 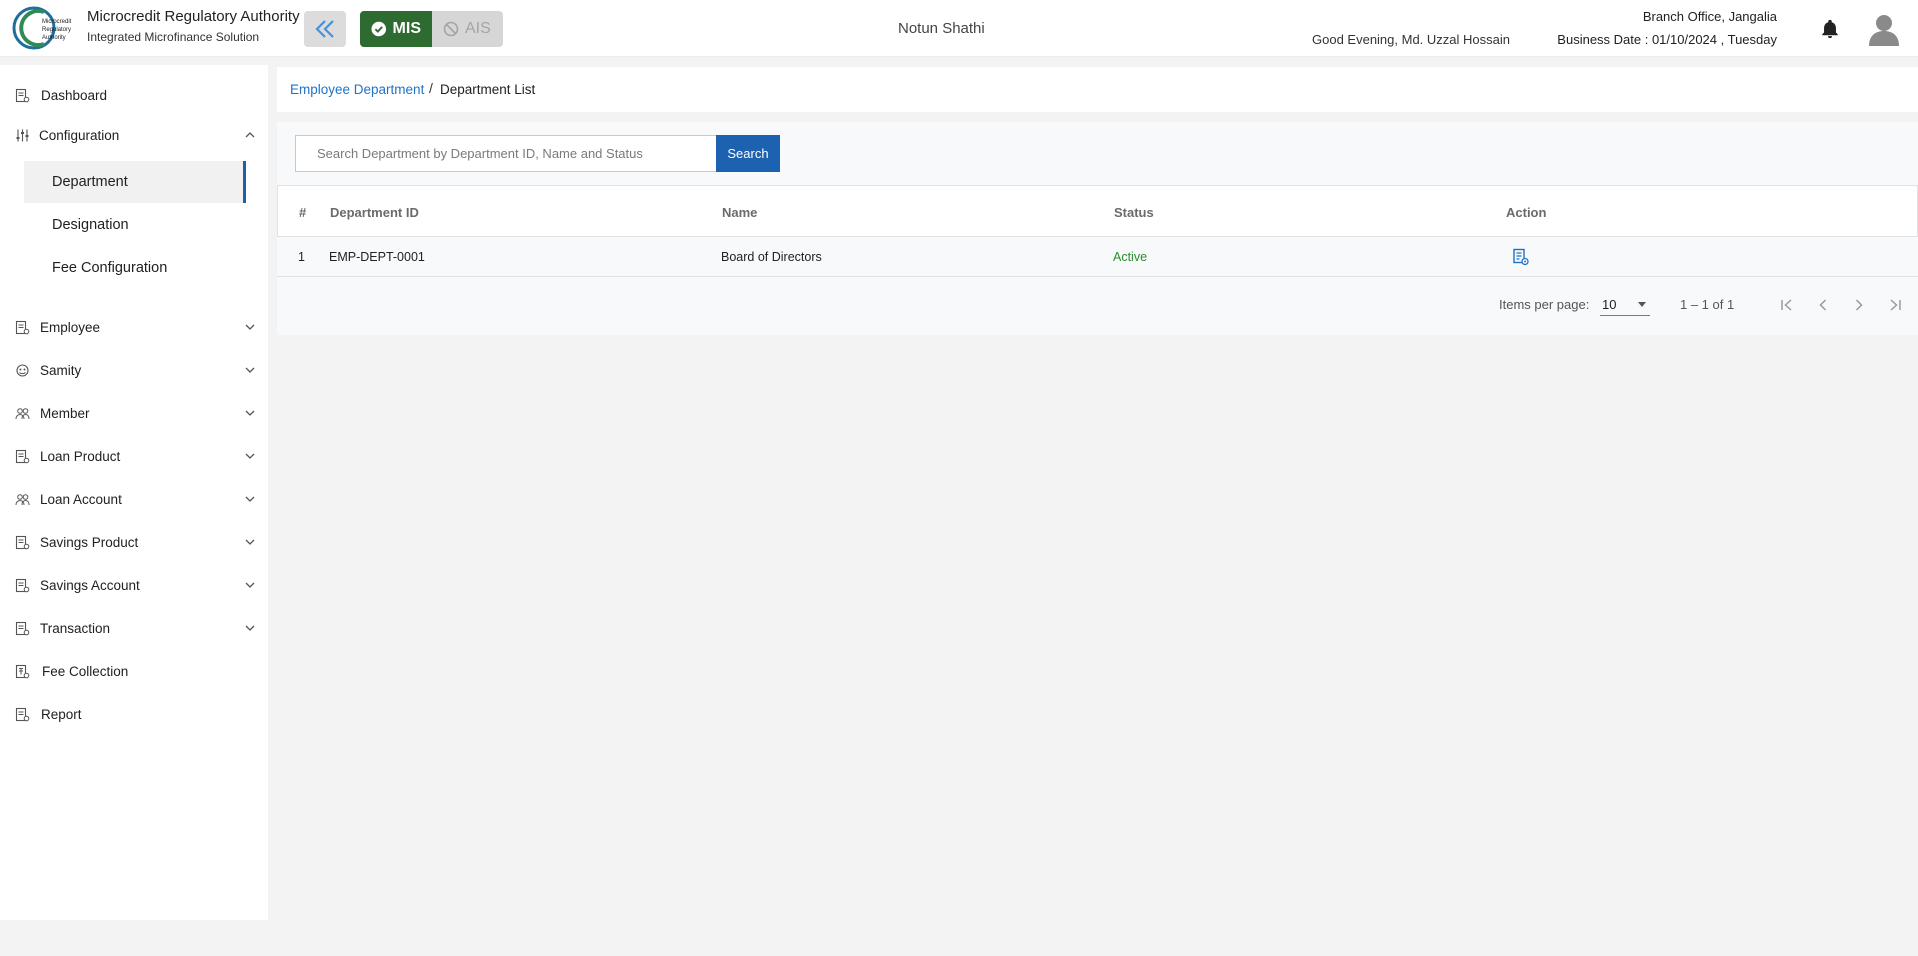 I want to click on mode-toggle: MIS AIS, so click(x=431, y=29).